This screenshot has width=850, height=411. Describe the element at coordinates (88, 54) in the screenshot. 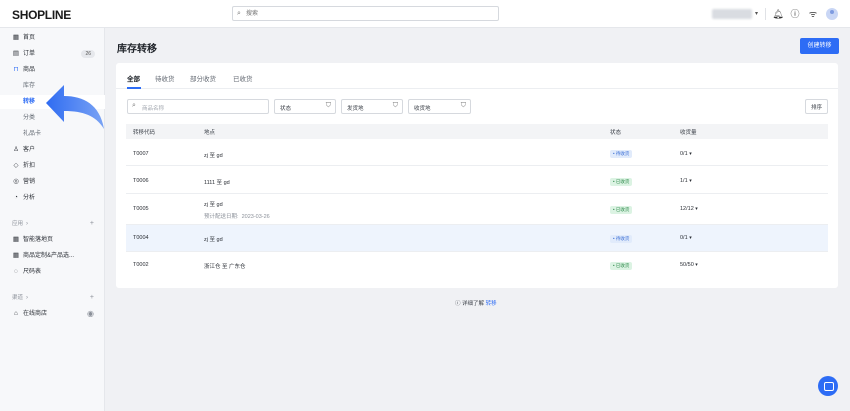

I see `orders-count-badge: 26` at that location.